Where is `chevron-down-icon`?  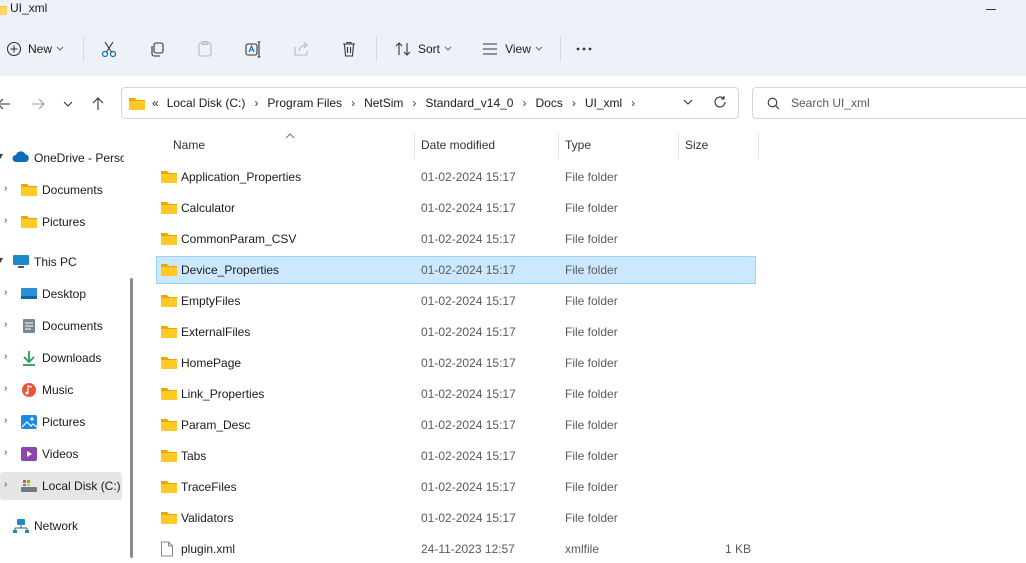 chevron-down-icon is located at coordinates (68, 104).